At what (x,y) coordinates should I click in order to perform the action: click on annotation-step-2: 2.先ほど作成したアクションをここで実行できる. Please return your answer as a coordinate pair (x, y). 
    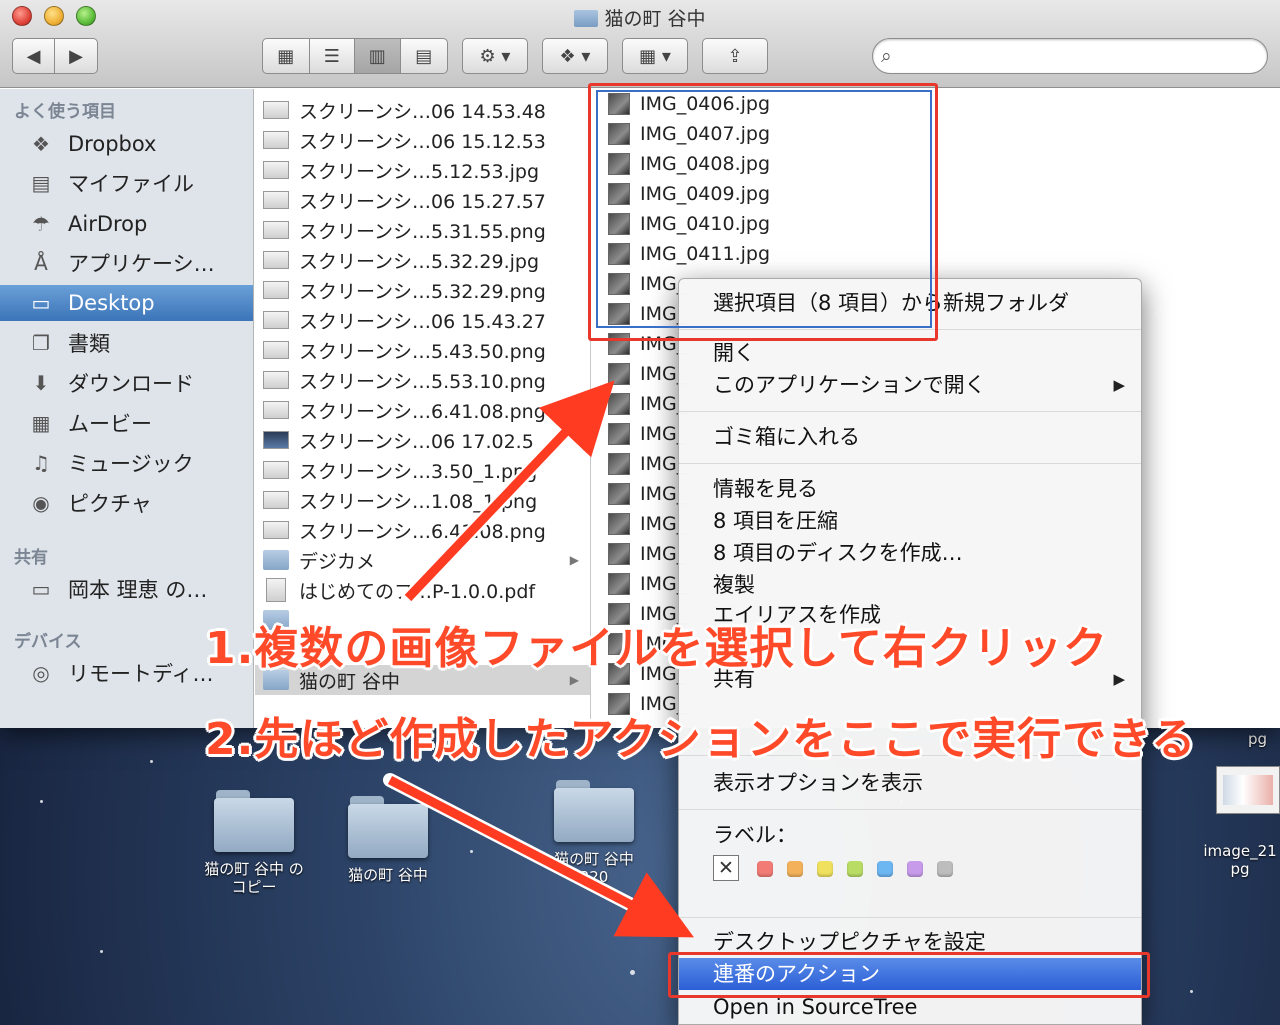
    Looking at the image, I should click on (701, 739).